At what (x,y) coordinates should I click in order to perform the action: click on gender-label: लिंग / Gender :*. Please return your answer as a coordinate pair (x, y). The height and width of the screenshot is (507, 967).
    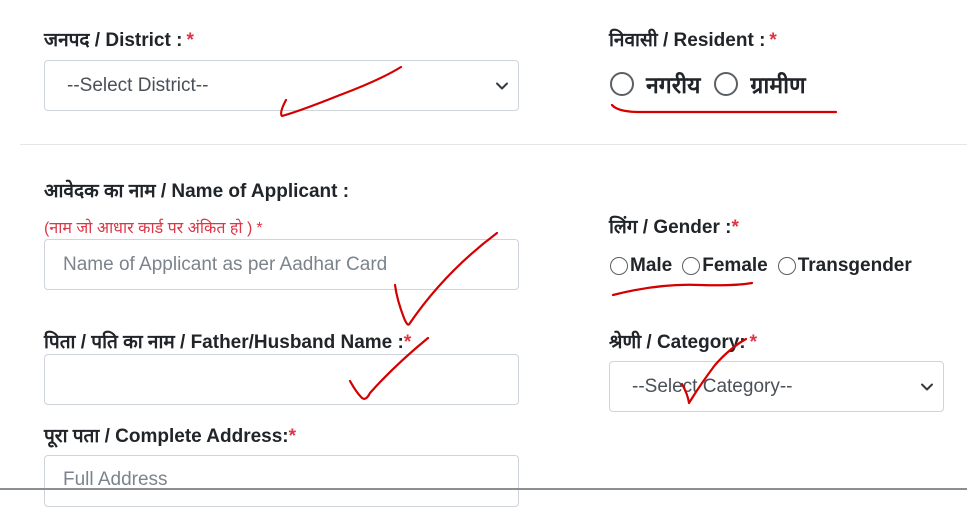
    Looking at the image, I should click on (674, 226).